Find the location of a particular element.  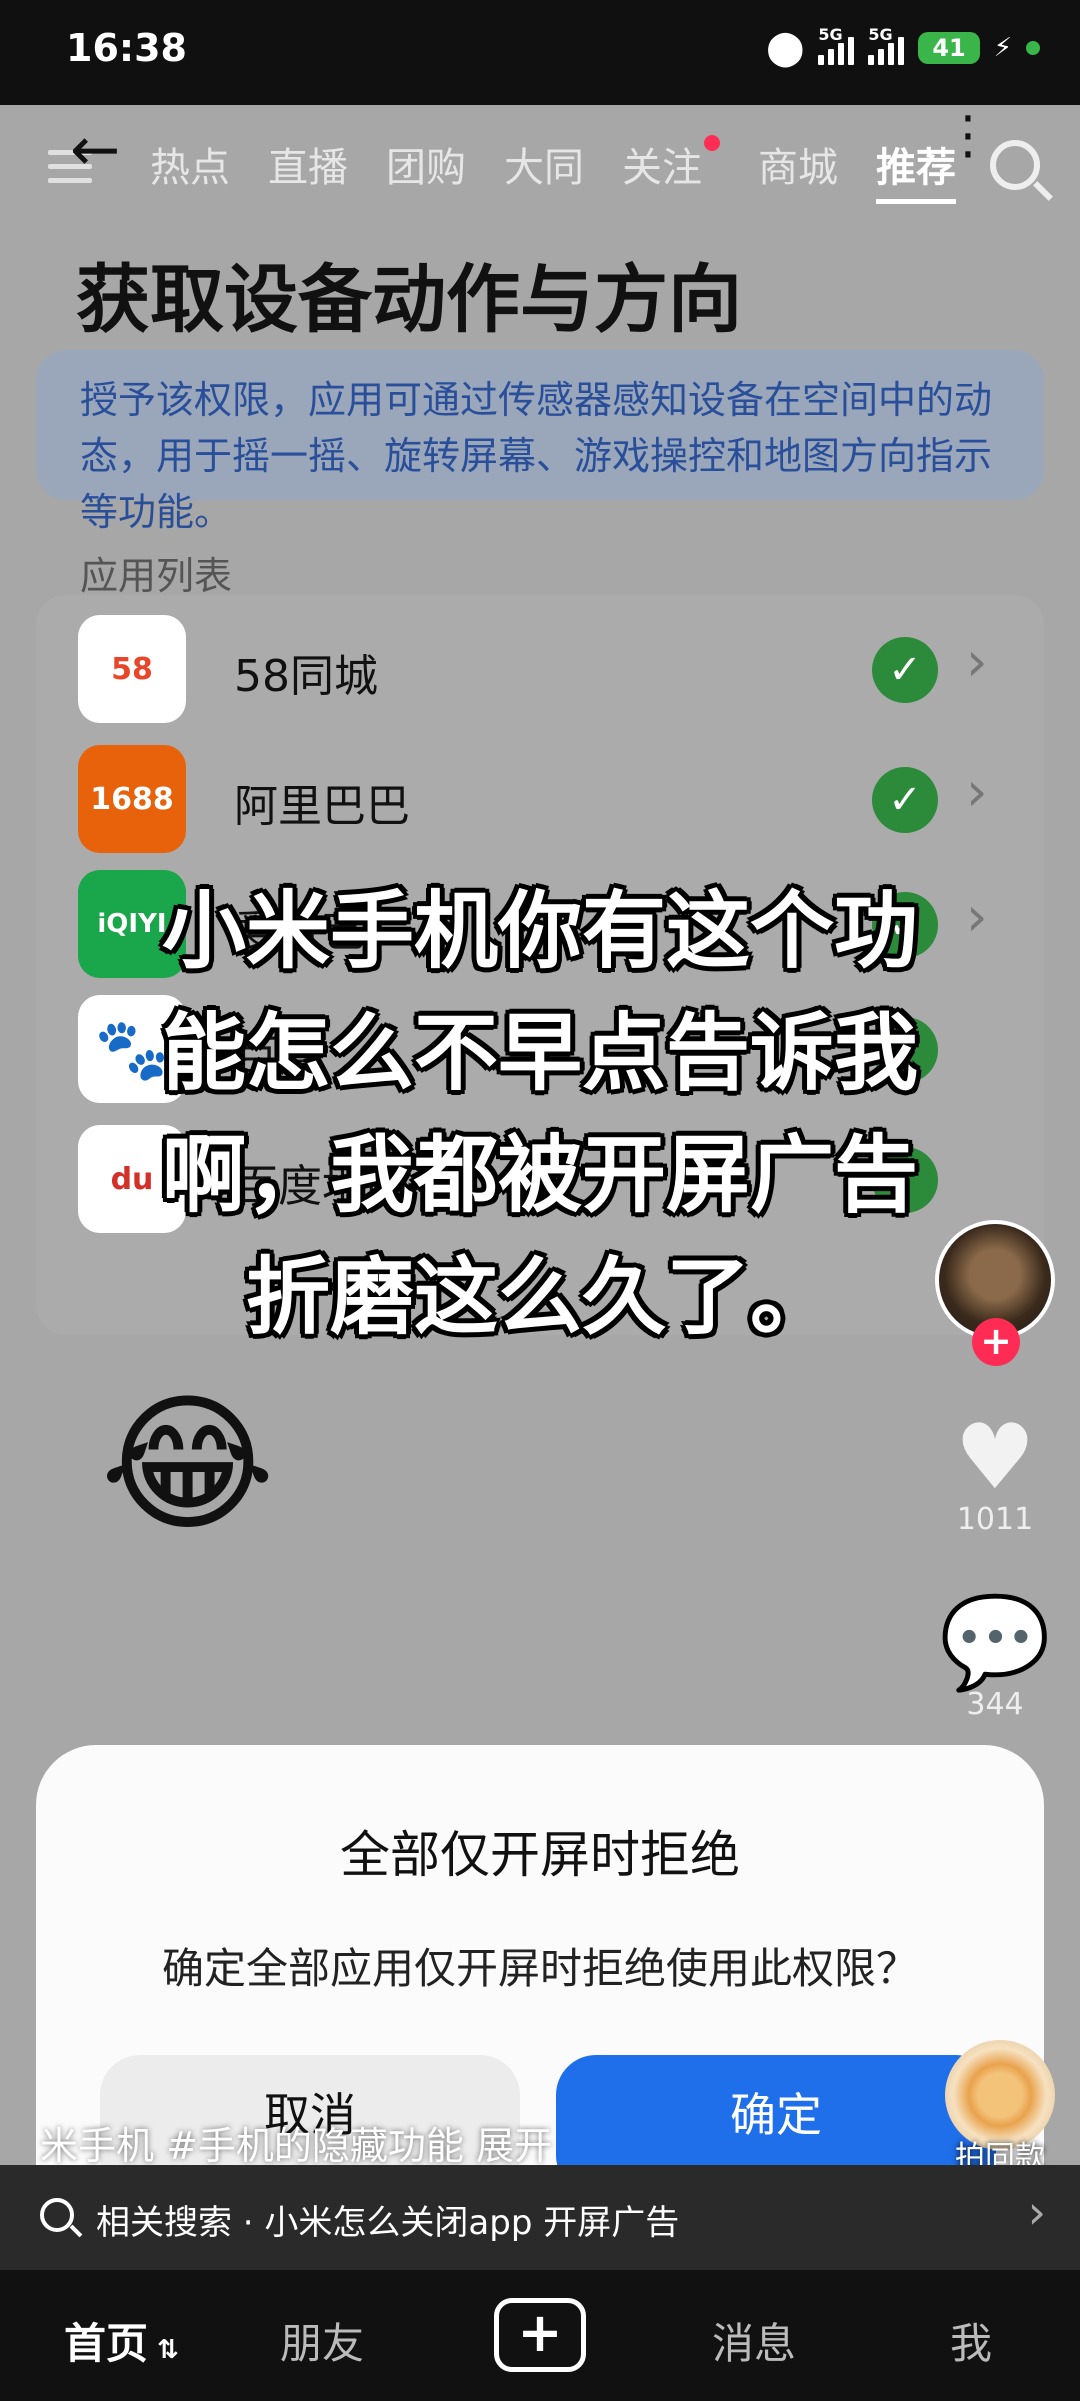

bottom-navigation: 首页 ⇅ 朋友 + 消息 我 is located at coordinates (540, 2335).